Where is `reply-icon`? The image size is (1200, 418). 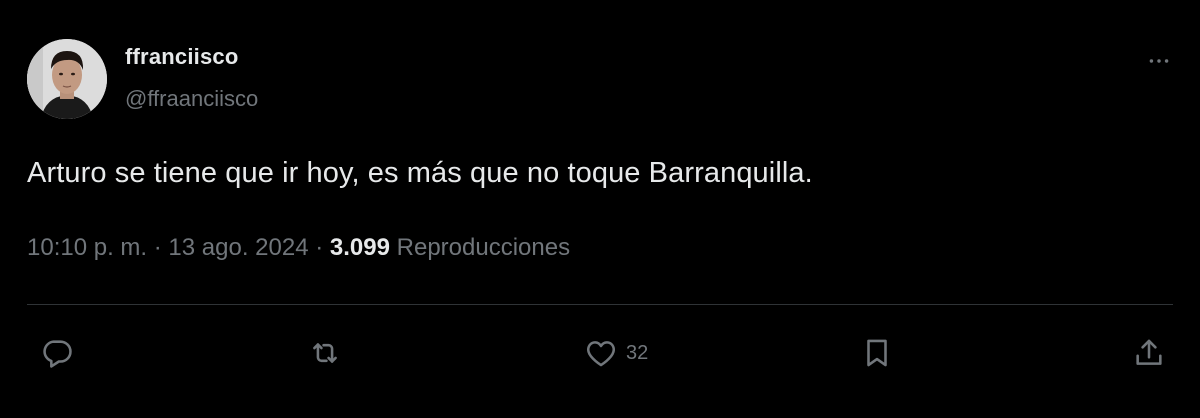 reply-icon is located at coordinates (57, 354).